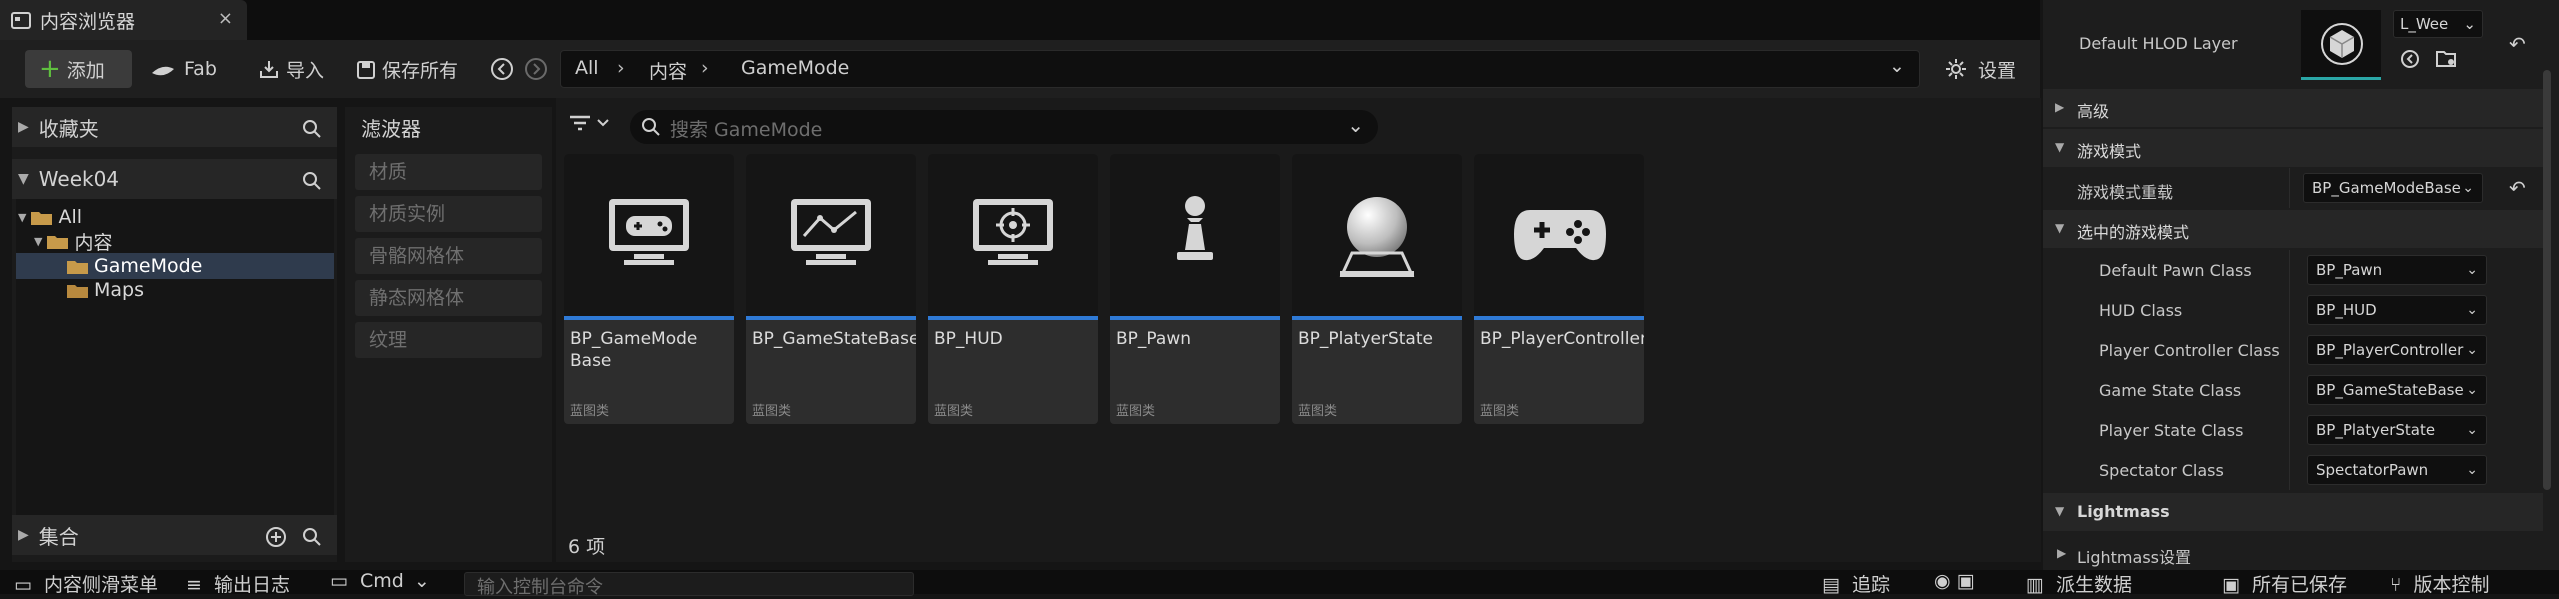 The width and height of the screenshot is (2559, 599). What do you see at coordinates (291, 69) in the screenshot?
I see `import-button: 导入` at bounding box center [291, 69].